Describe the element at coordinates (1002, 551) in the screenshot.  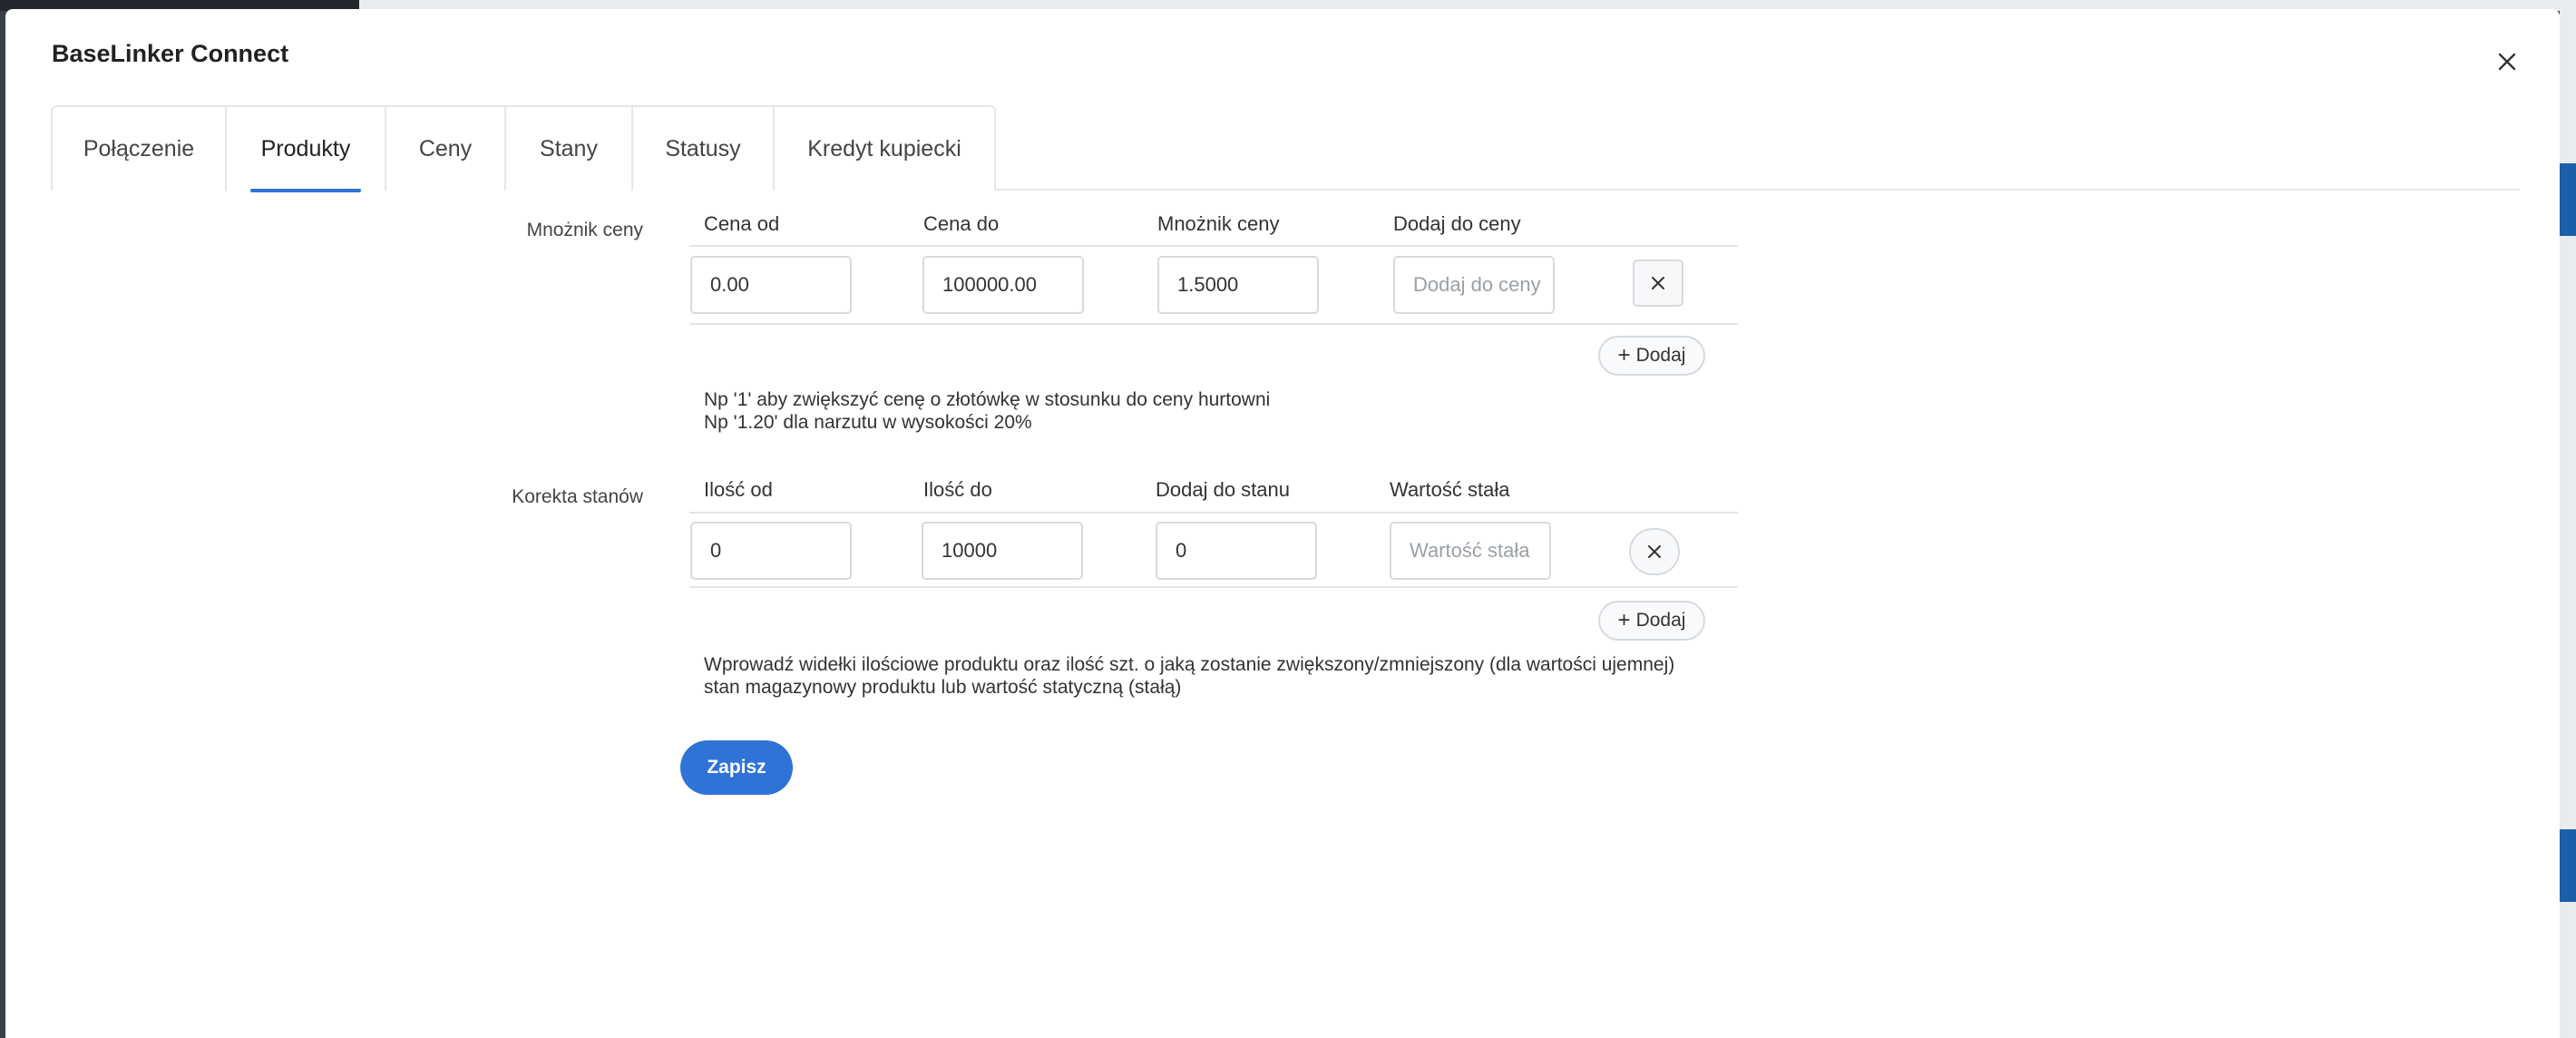
I see `qty-to-input: 10000` at that location.